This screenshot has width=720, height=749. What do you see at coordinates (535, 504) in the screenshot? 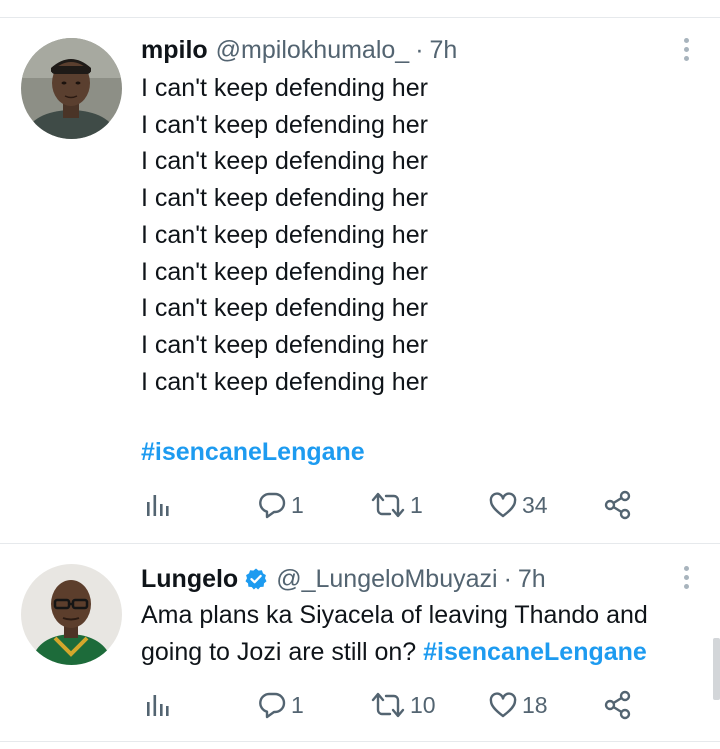
I see `like-count: 34` at bounding box center [535, 504].